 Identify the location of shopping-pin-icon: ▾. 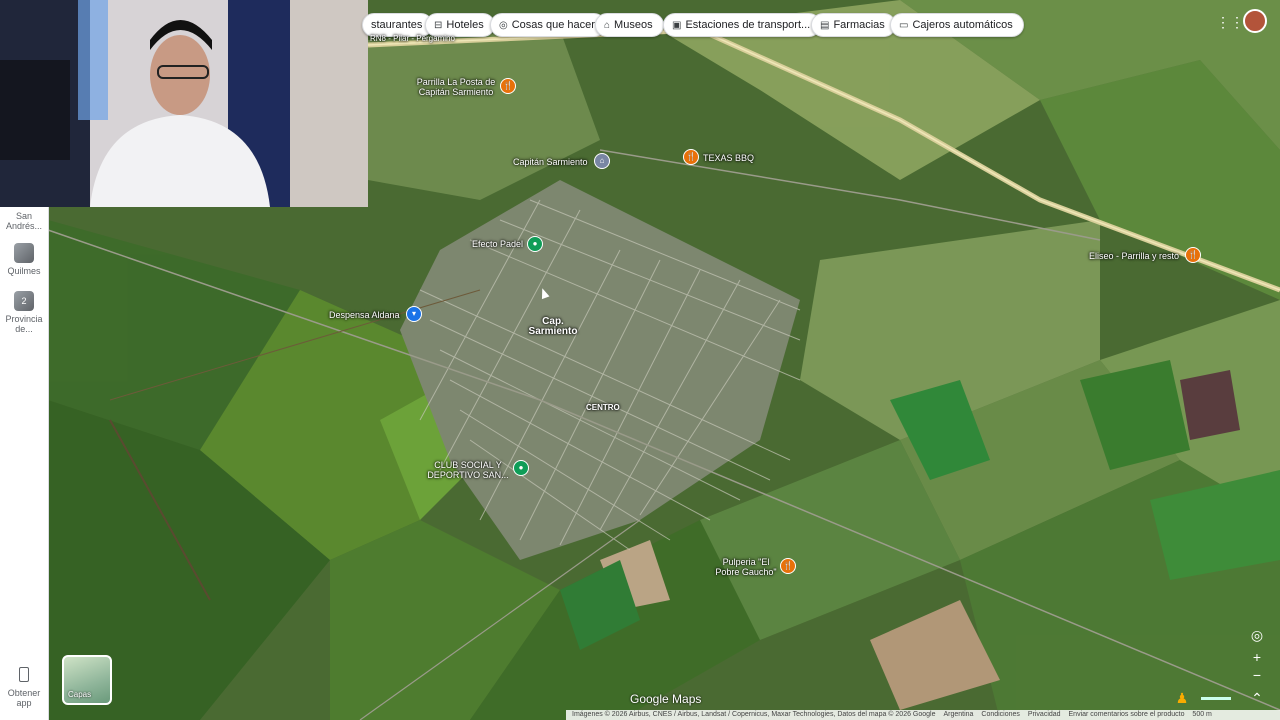
(414, 314).